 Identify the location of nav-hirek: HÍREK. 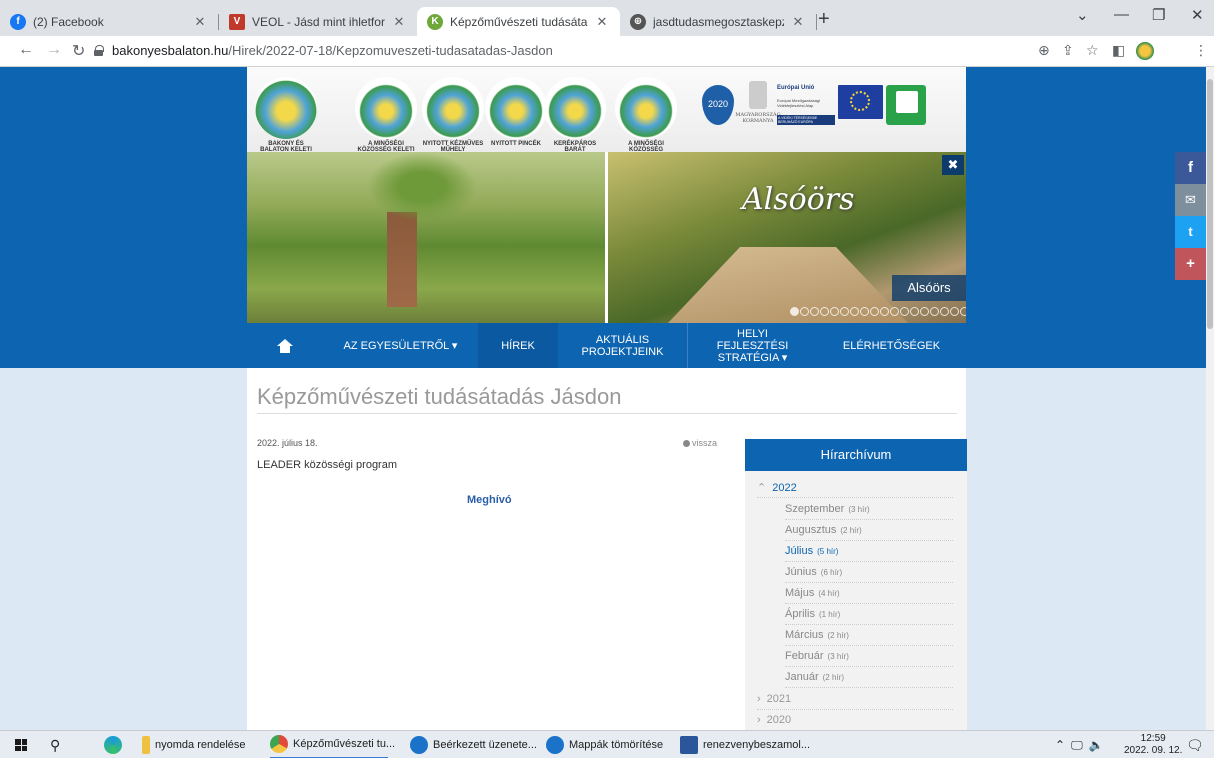
(518, 345).